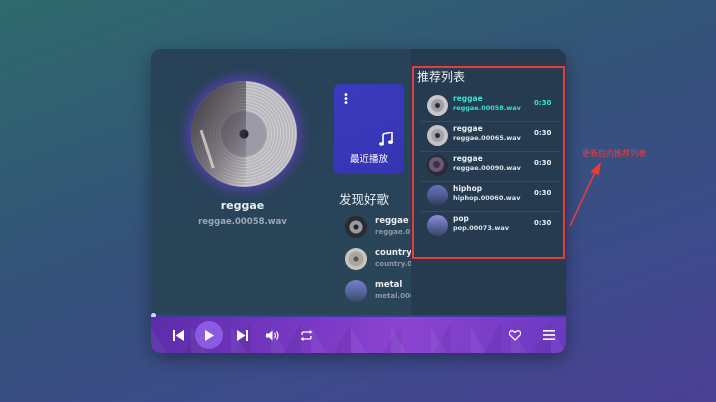 The height and width of the screenshot is (402, 716). Describe the element at coordinates (346, 100) in the screenshot. I see `dots-vertical-icon: • • •` at that location.